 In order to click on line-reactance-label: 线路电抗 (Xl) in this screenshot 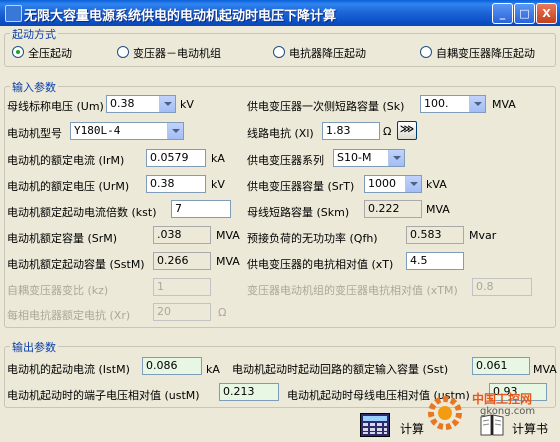, I will do `click(280, 133)`.